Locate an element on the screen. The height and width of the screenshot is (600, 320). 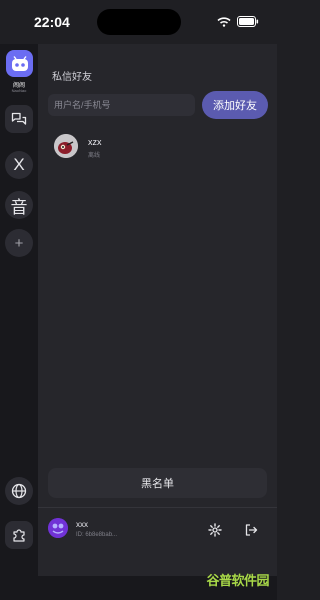
user-name: xxx is located at coordinates (82, 524).